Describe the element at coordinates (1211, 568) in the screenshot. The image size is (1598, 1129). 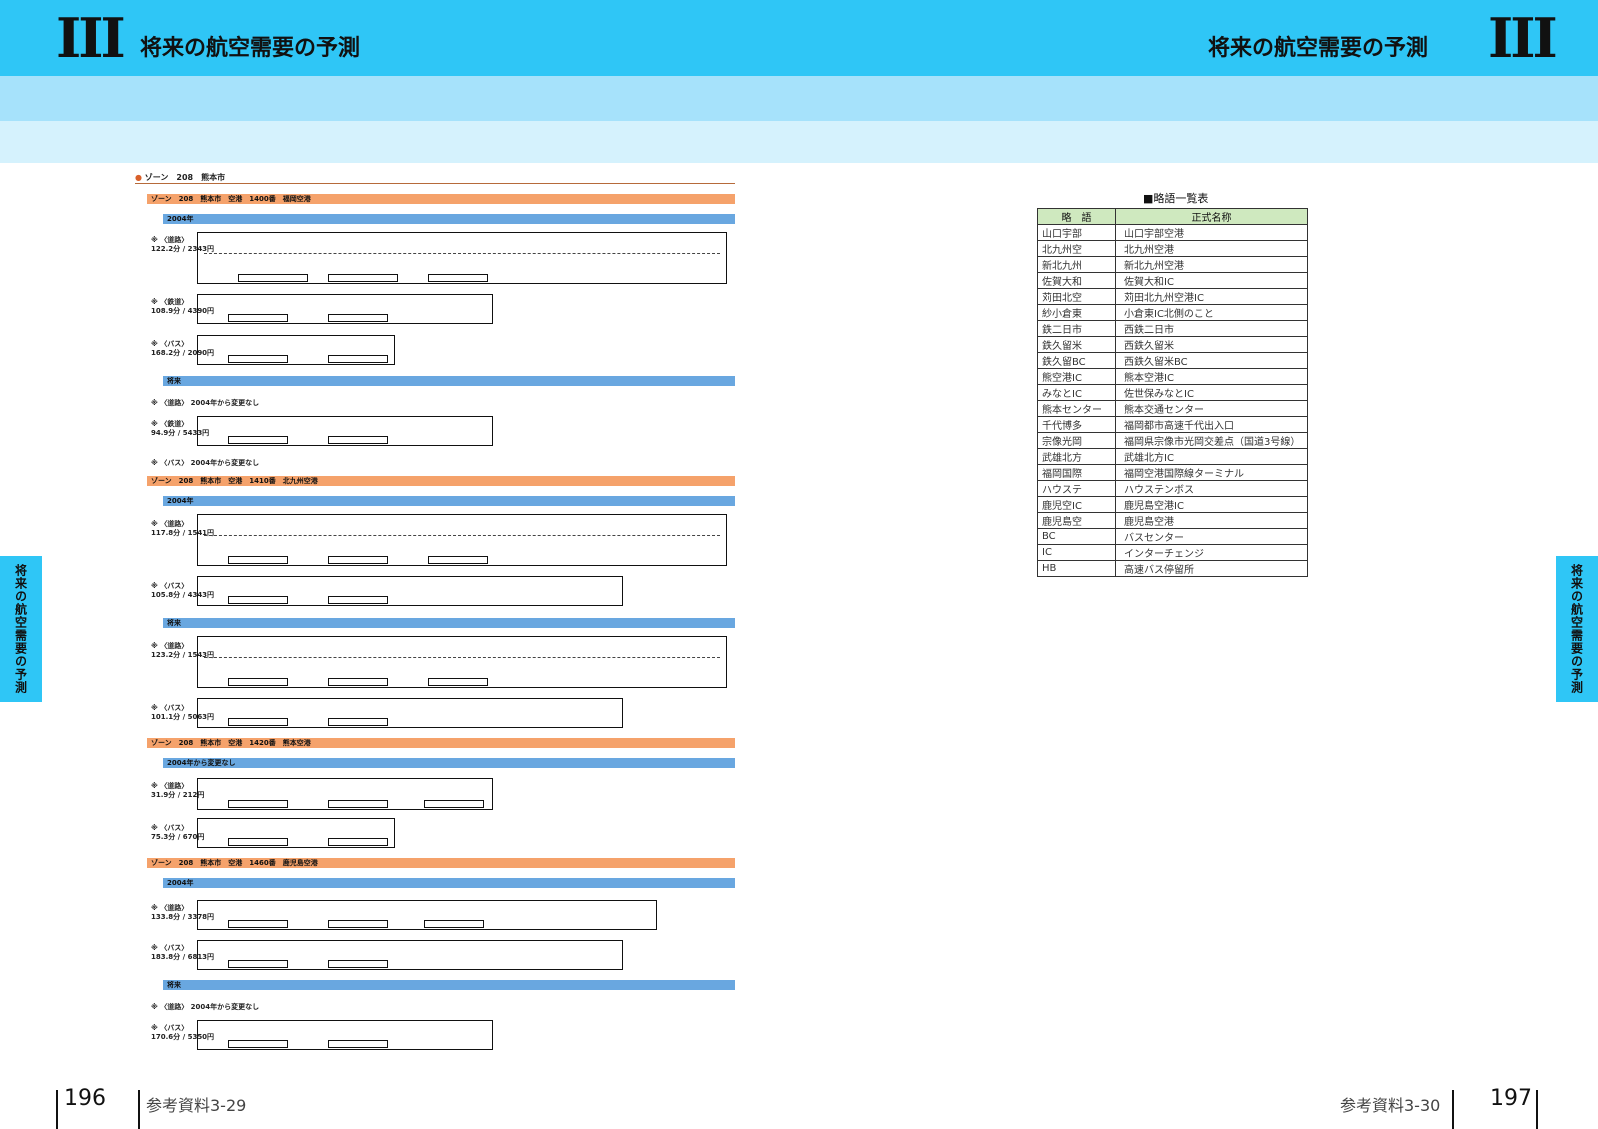
I see `fullname-cell: 高速バス停留所` at that location.